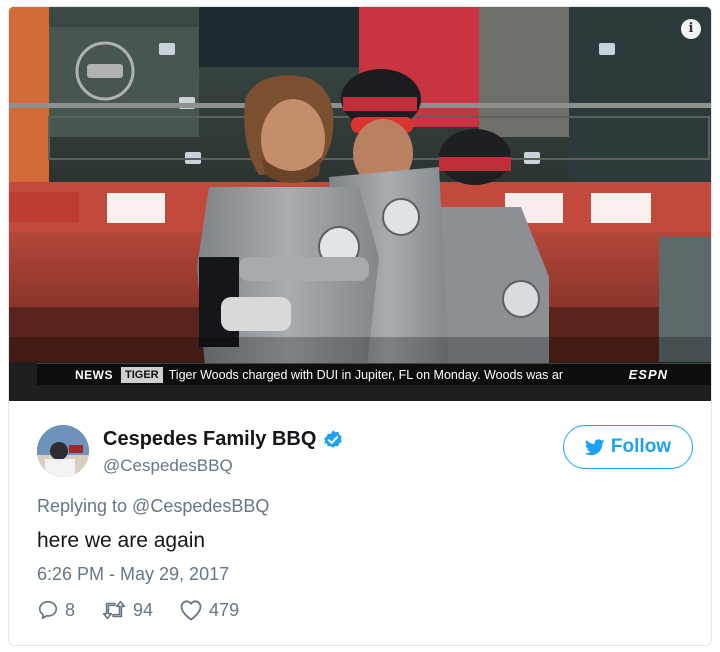 This screenshot has width=720, height=652. I want to click on twitter-bird-icon, so click(594, 446).